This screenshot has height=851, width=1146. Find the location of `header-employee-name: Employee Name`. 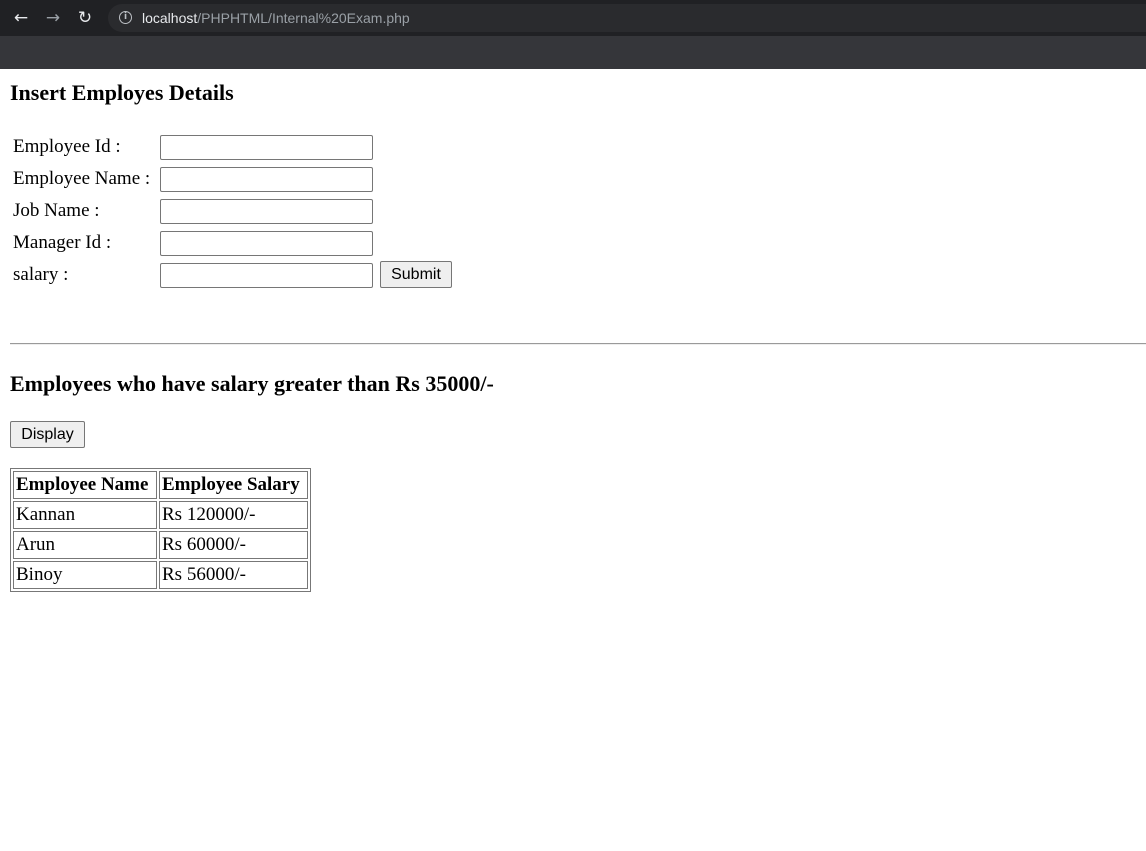

header-employee-name: Employee Name is located at coordinates (85, 485).